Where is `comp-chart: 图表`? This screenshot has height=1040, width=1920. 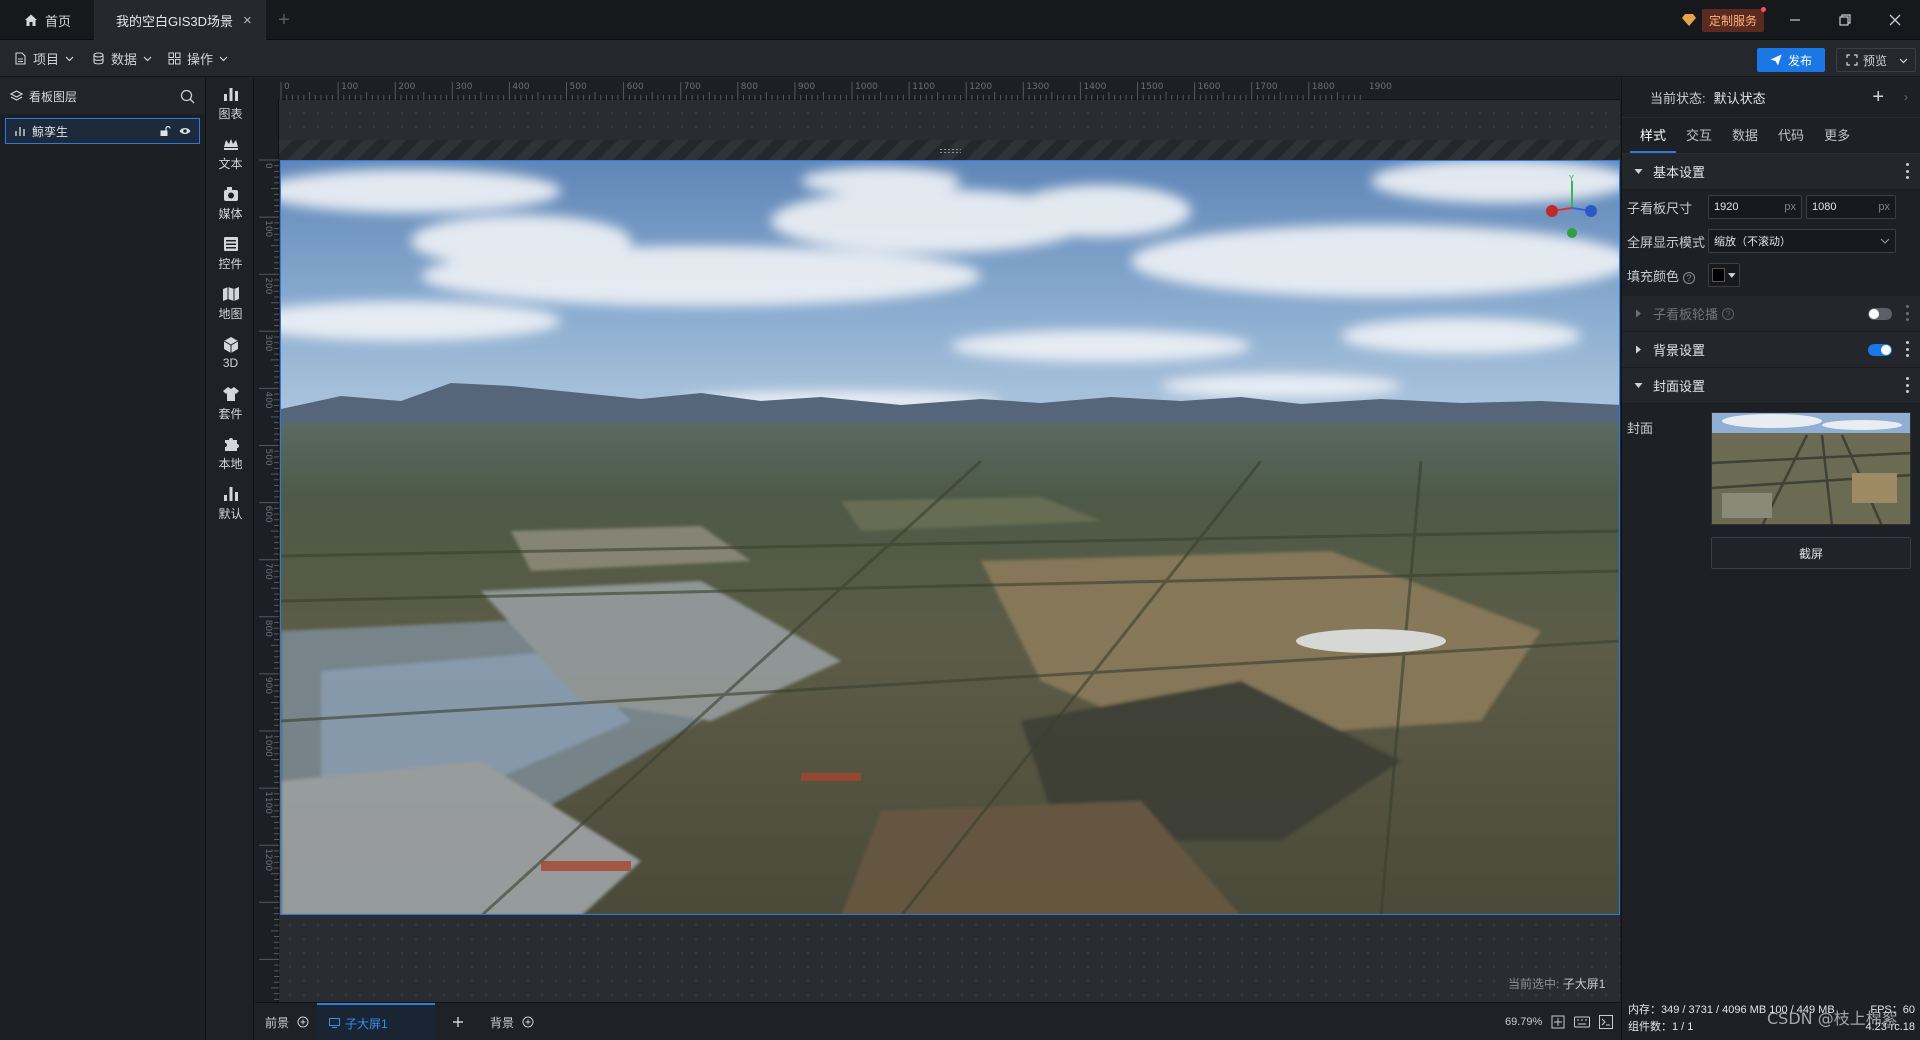 comp-chart: 图表 is located at coordinates (230, 103).